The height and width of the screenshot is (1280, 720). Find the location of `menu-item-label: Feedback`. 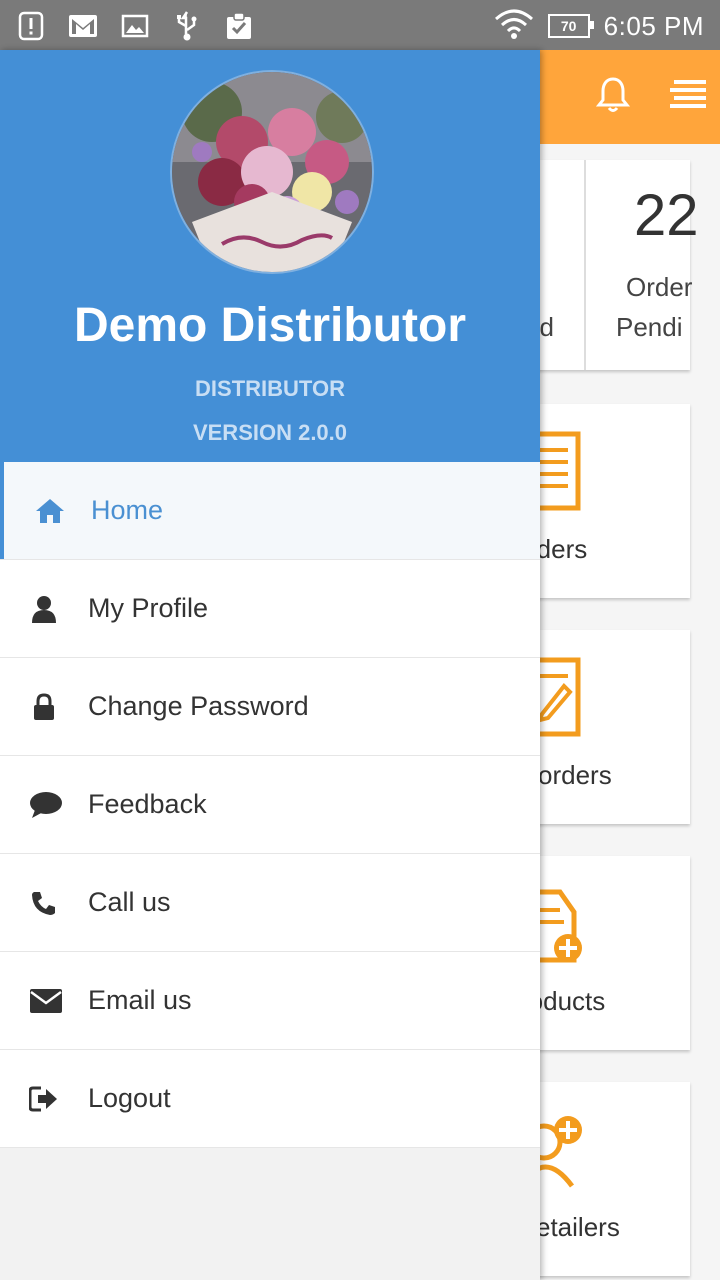

menu-item-label: Feedback is located at coordinates (147, 804).